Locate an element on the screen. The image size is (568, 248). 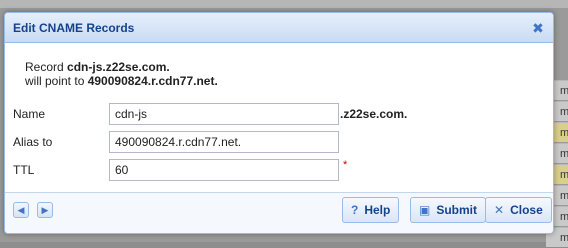
name-row: Name .z22se.com. is located at coordinates (210, 114).